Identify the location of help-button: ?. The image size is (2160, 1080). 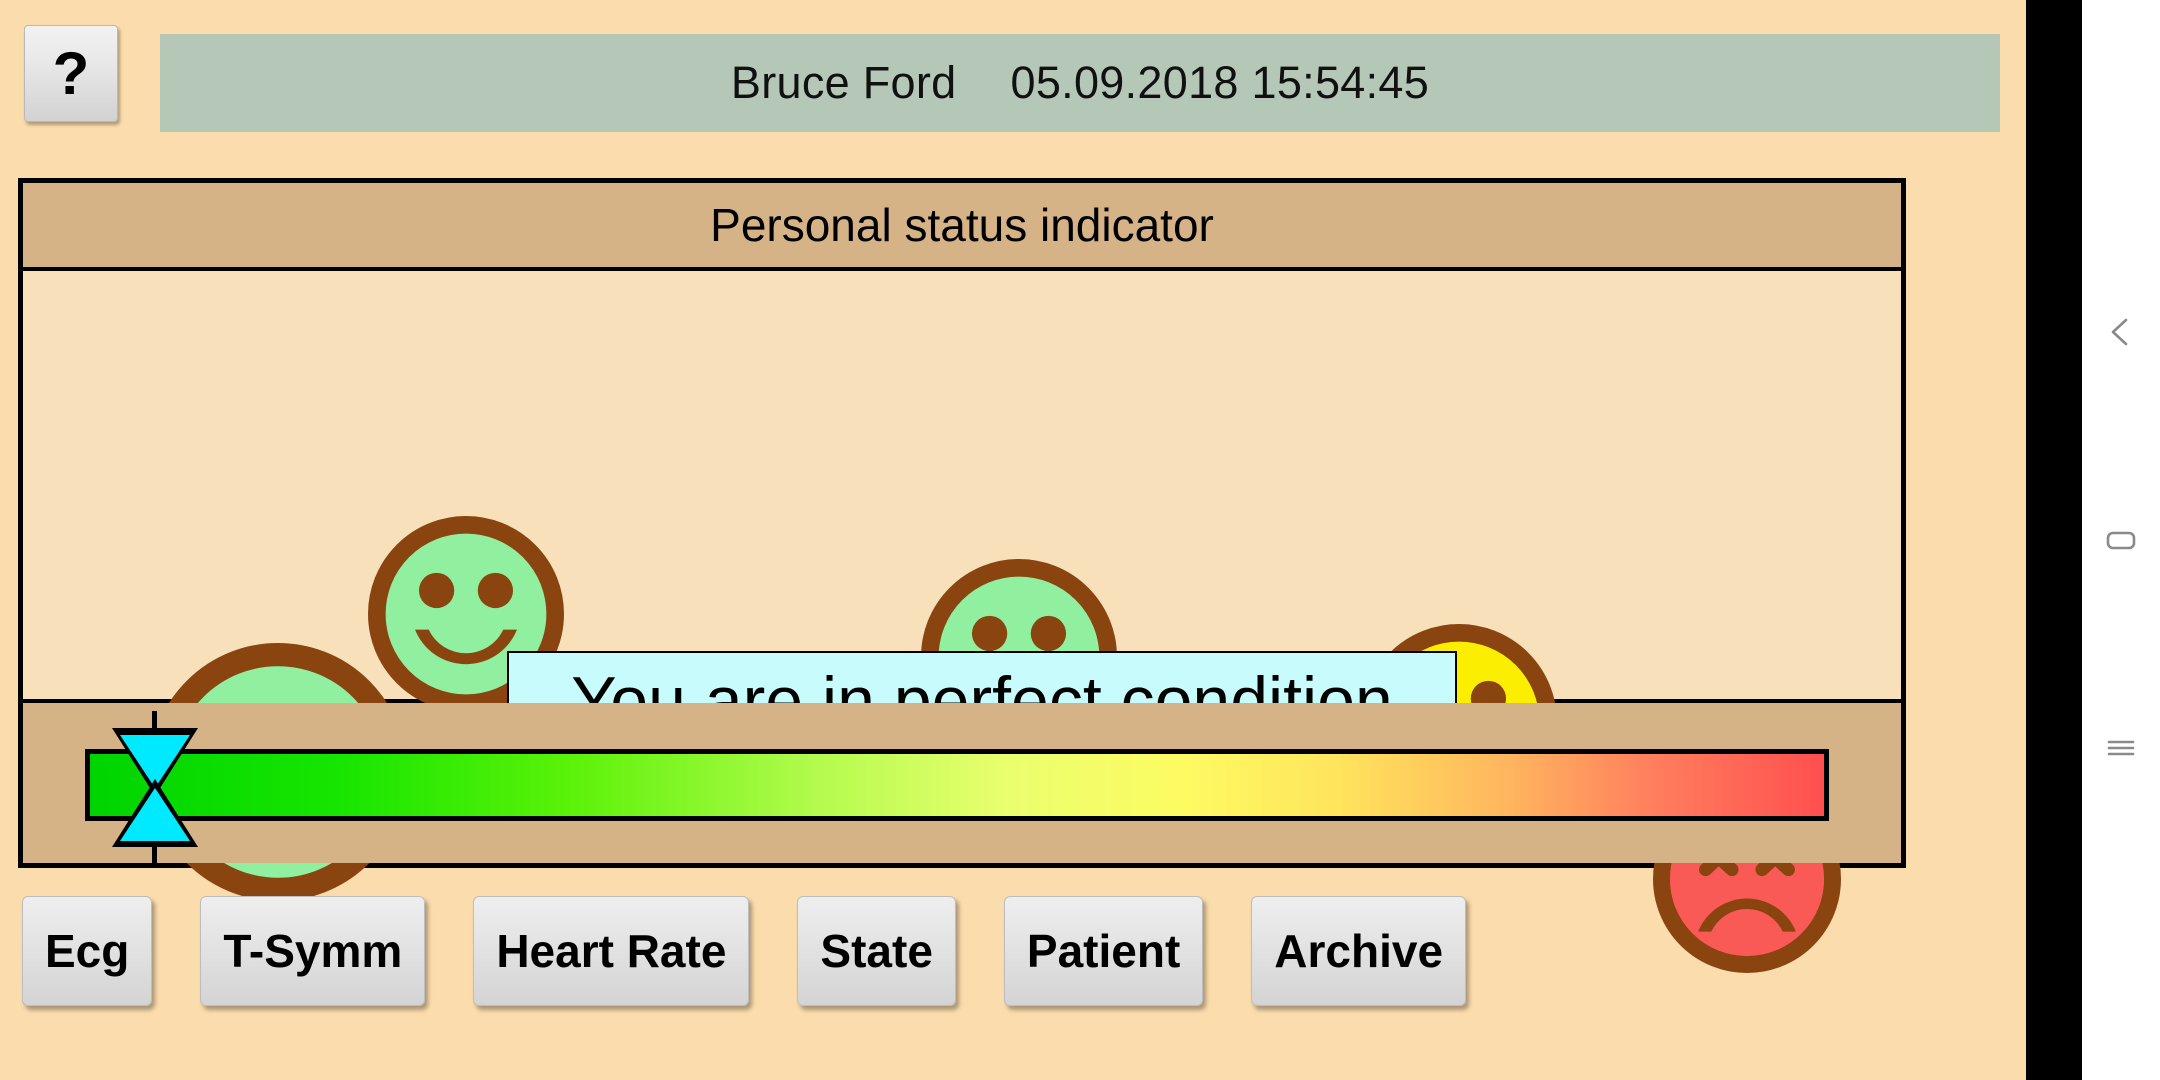
(71, 73).